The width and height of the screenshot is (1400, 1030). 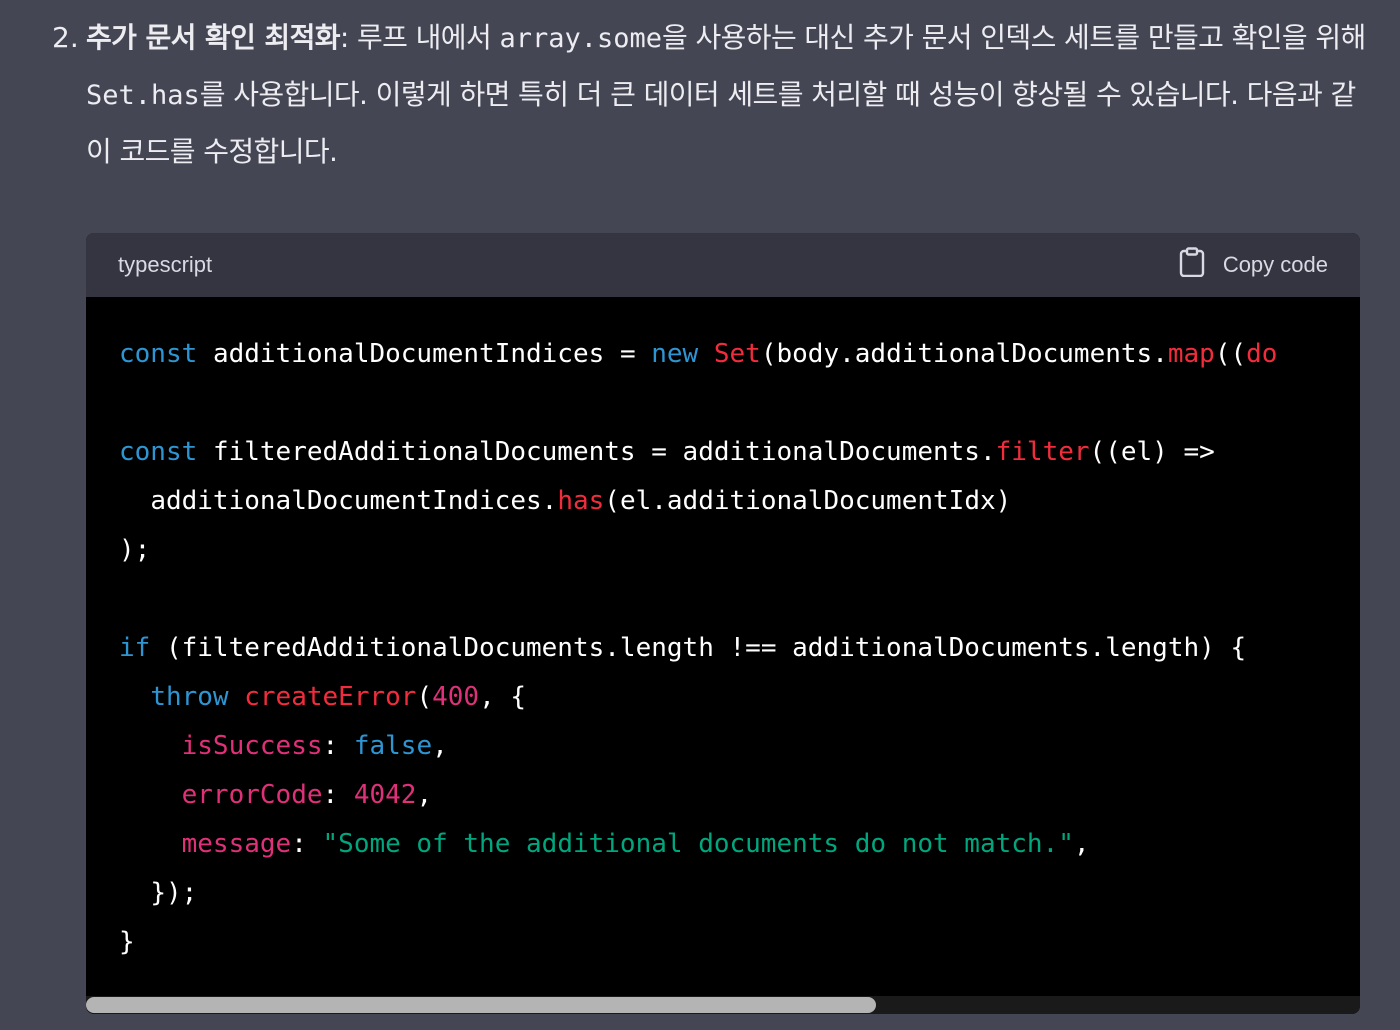 What do you see at coordinates (481, 1005) in the screenshot?
I see `scrollbar-thumb` at bounding box center [481, 1005].